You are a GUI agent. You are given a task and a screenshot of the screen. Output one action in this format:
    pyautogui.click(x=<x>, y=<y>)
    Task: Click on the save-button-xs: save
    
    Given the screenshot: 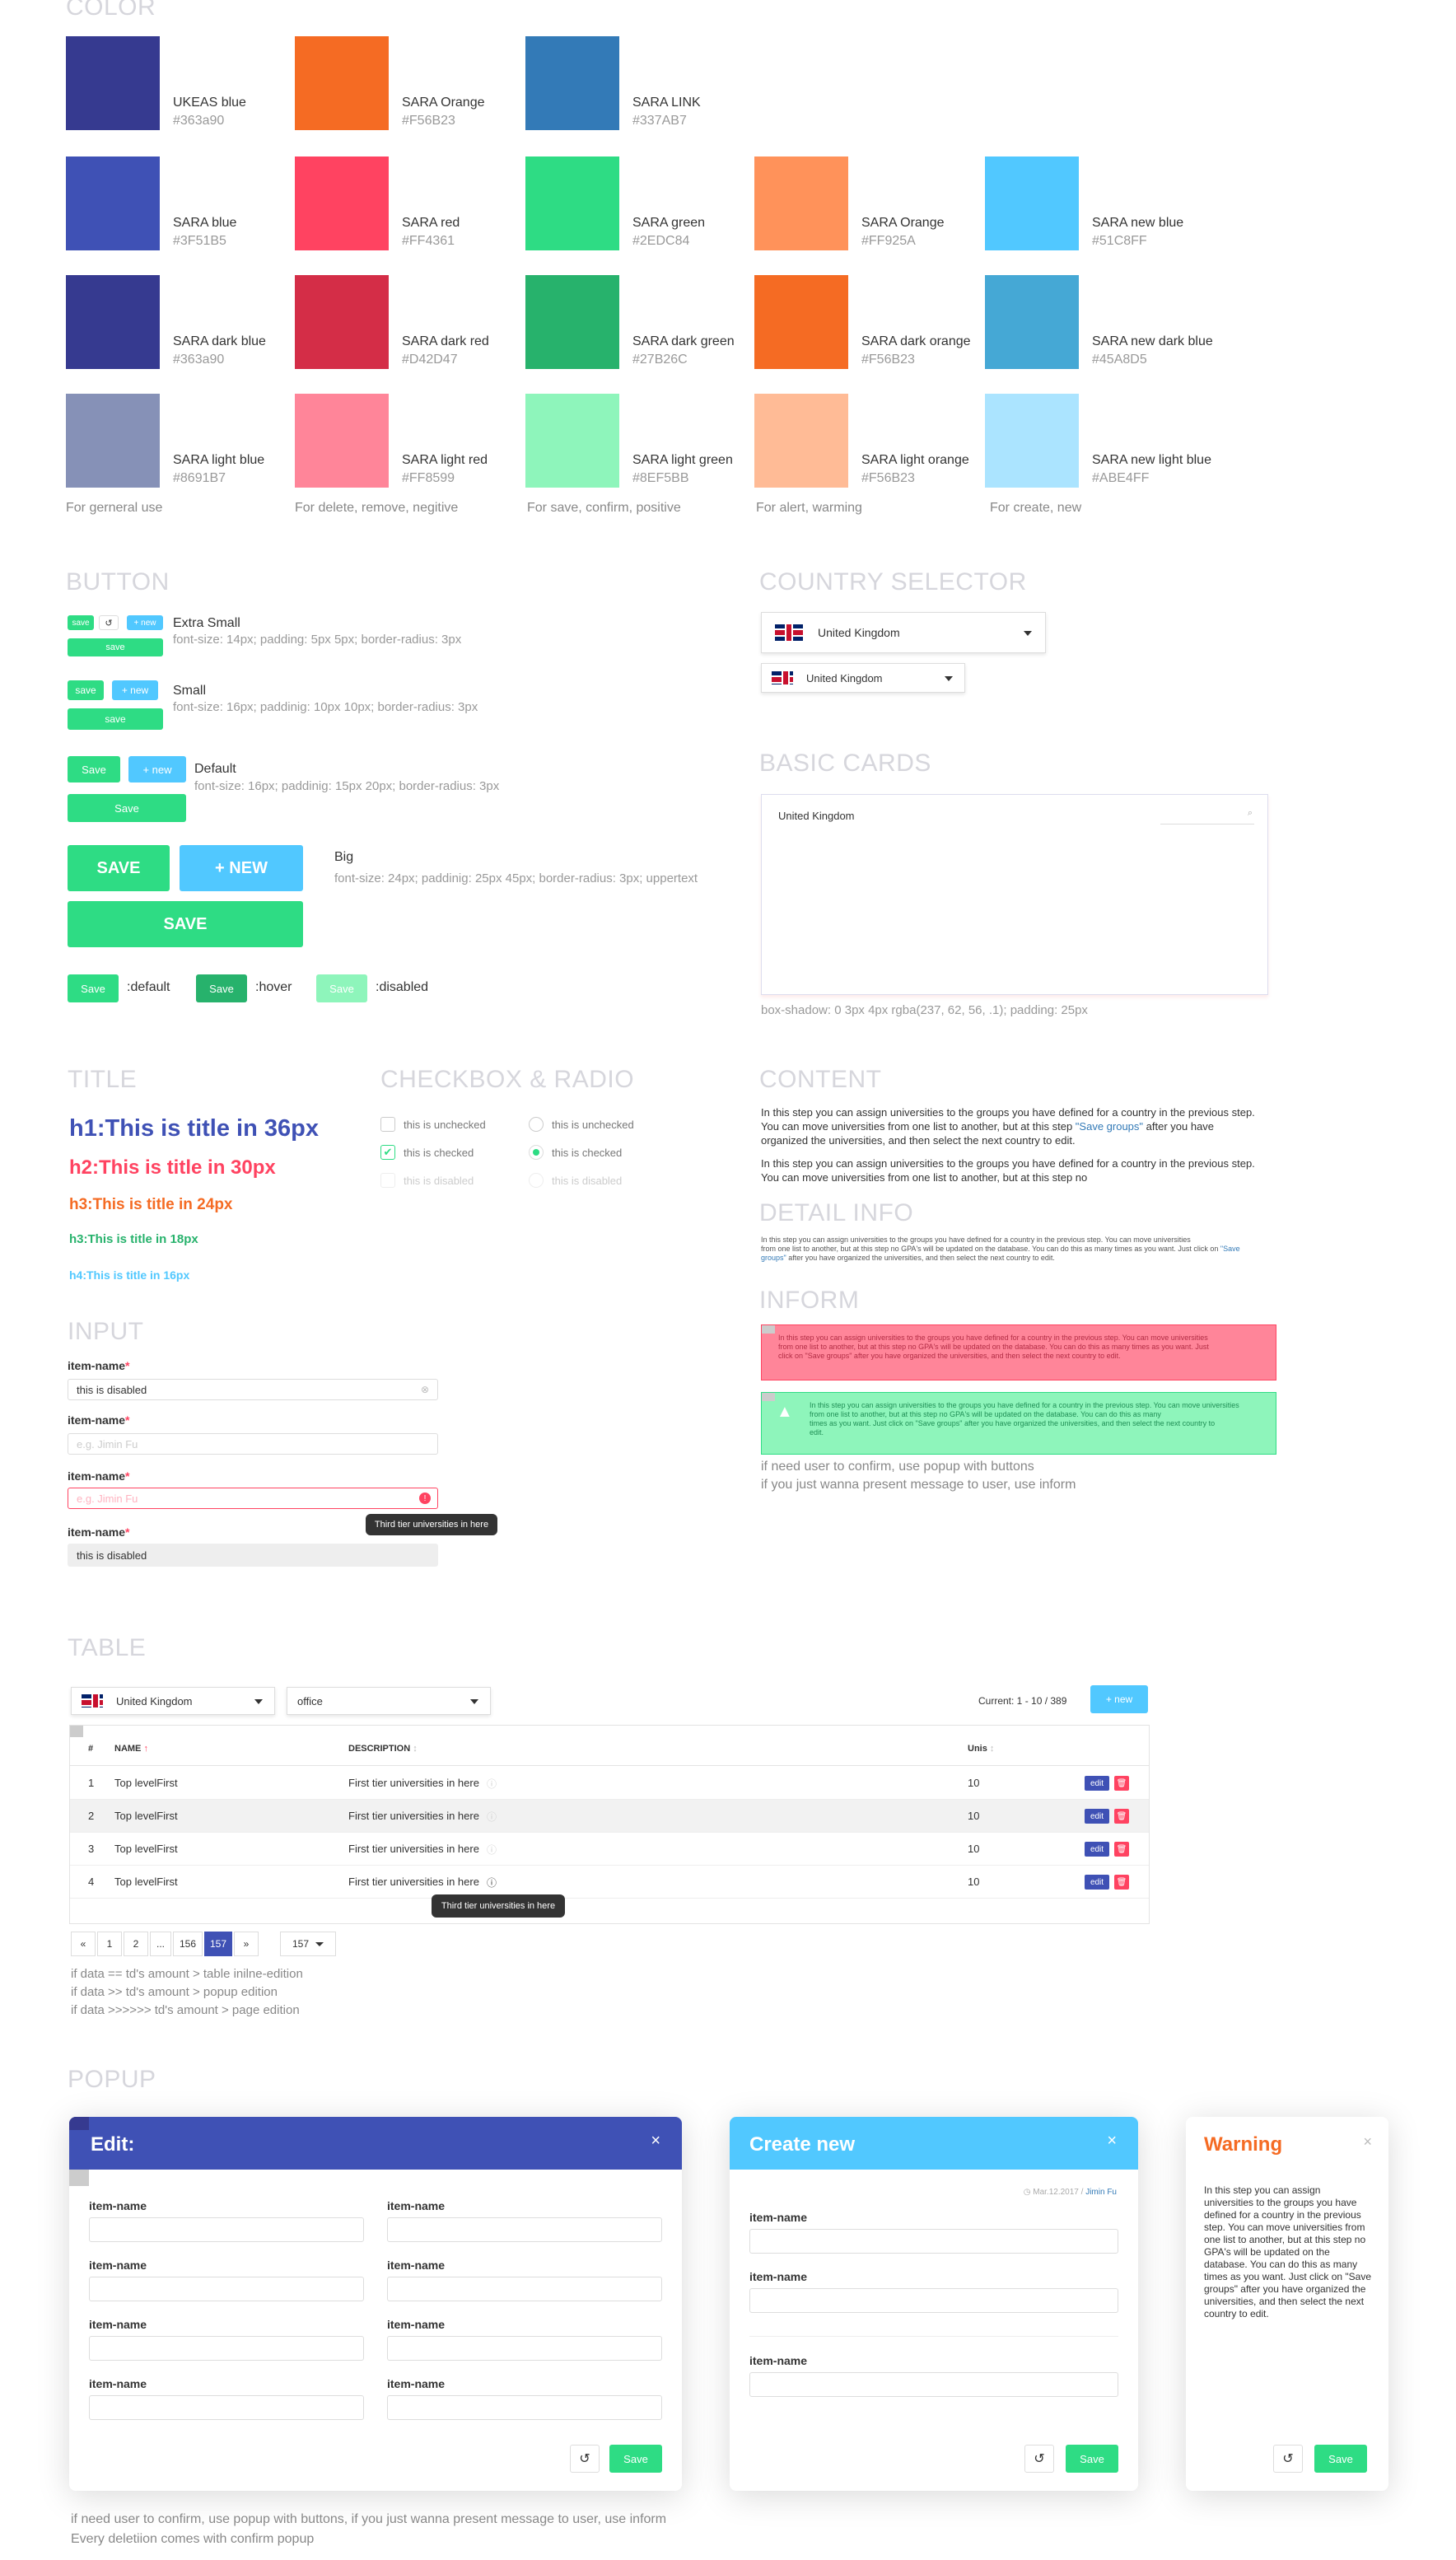 What is the action you would take?
    pyautogui.click(x=81, y=622)
    